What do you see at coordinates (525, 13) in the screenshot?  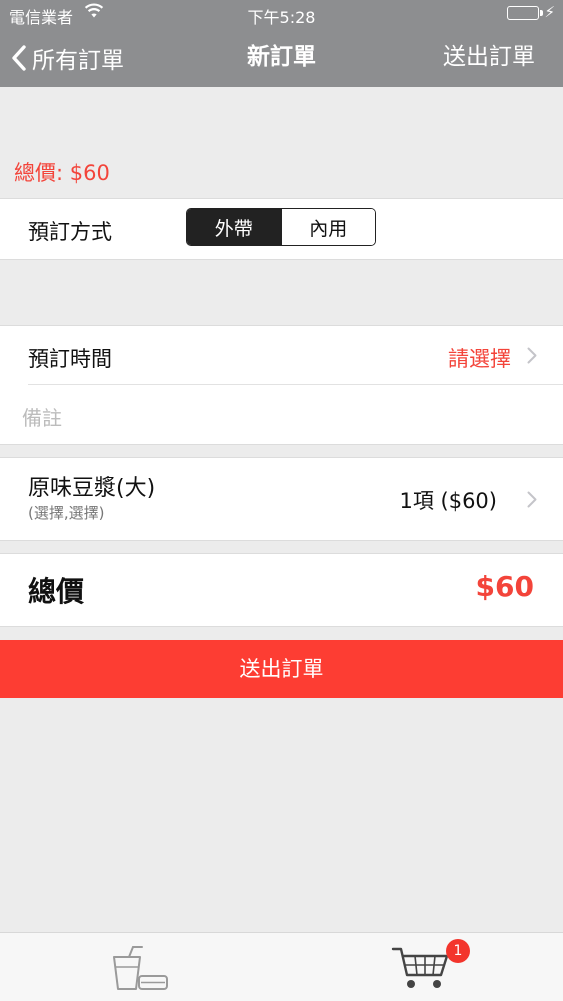 I see `battery-icon` at bounding box center [525, 13].